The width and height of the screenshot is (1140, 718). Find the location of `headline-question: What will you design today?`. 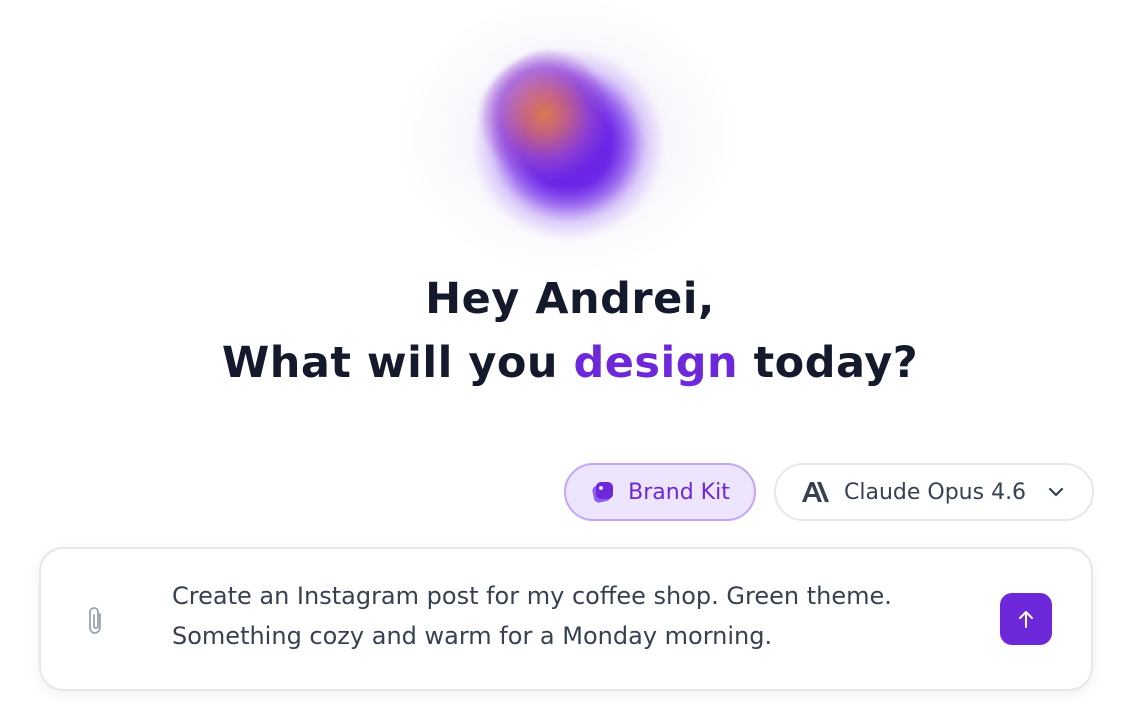

headline-question: What will you design today? is located at coordinates (570, 363).